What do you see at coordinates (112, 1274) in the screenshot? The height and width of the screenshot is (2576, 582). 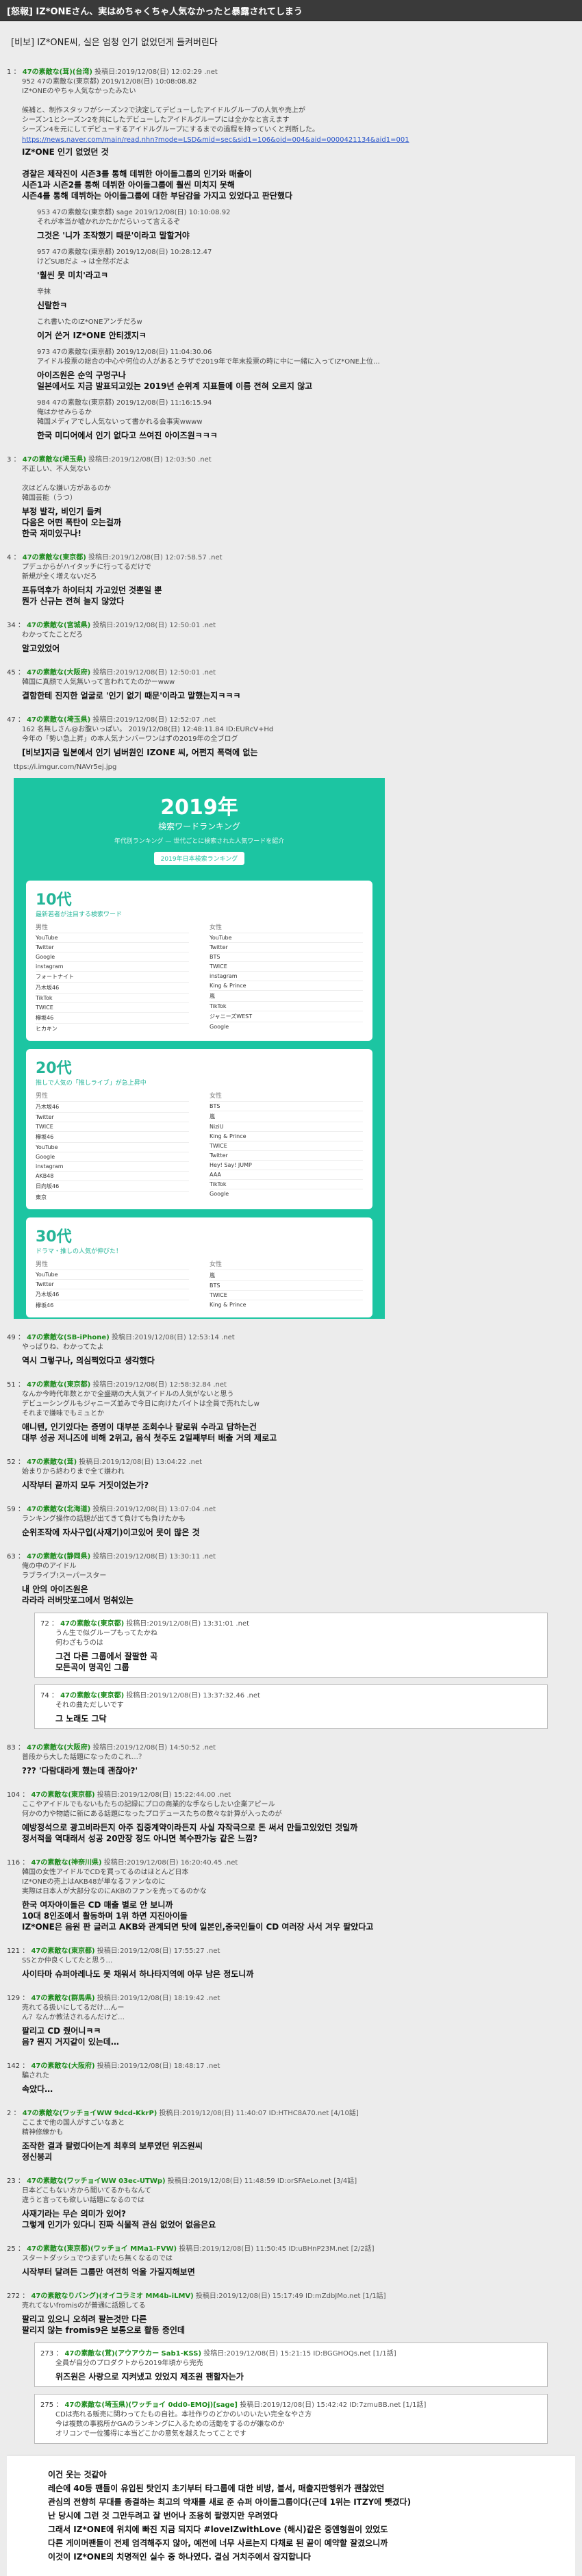 I see `rank-item: YouTube` at bounding box center [112, 1274].